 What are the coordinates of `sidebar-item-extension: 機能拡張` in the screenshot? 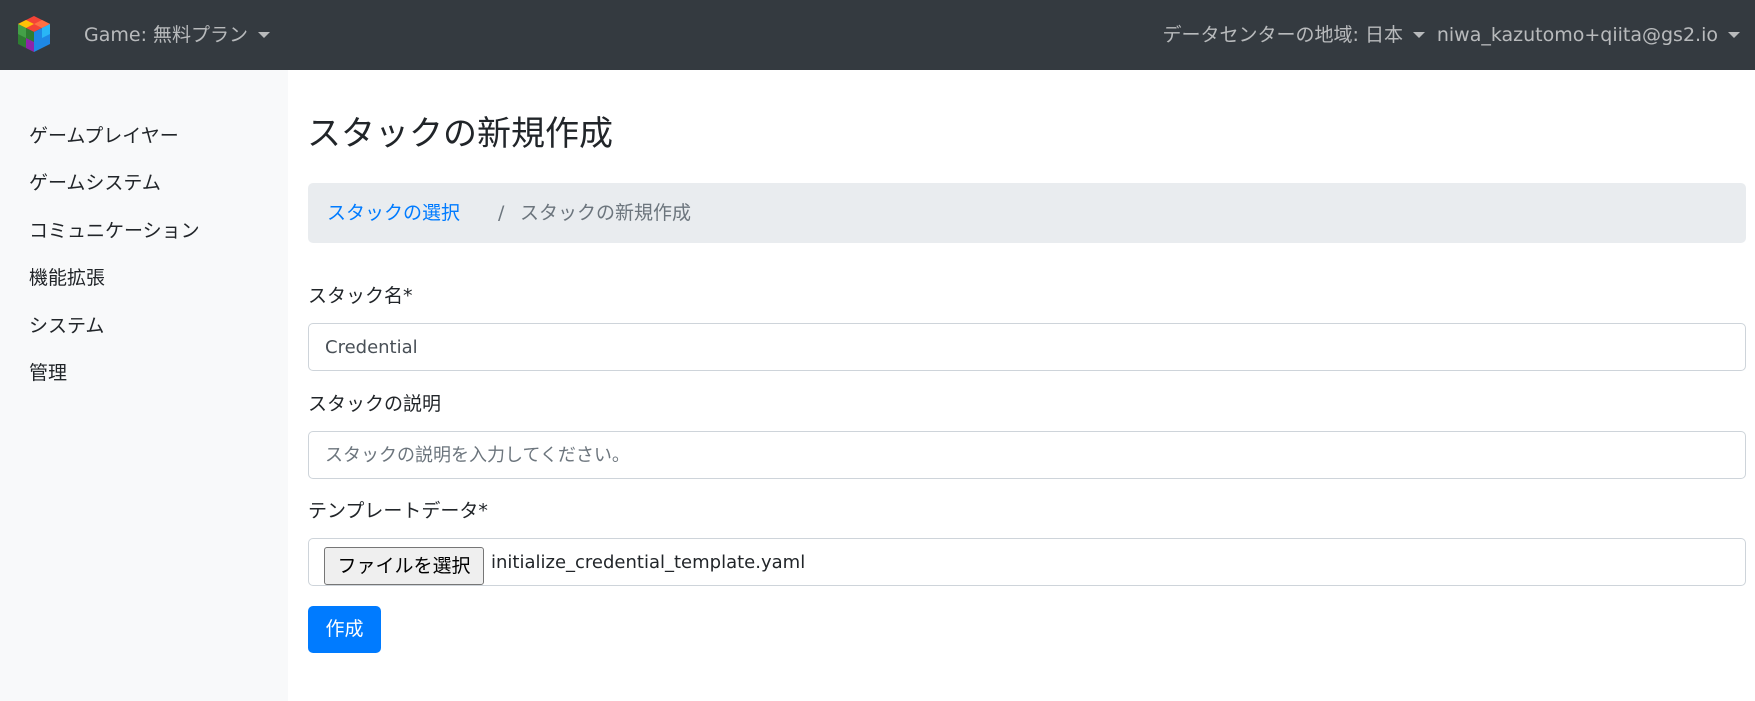 It's located at (67, 278).